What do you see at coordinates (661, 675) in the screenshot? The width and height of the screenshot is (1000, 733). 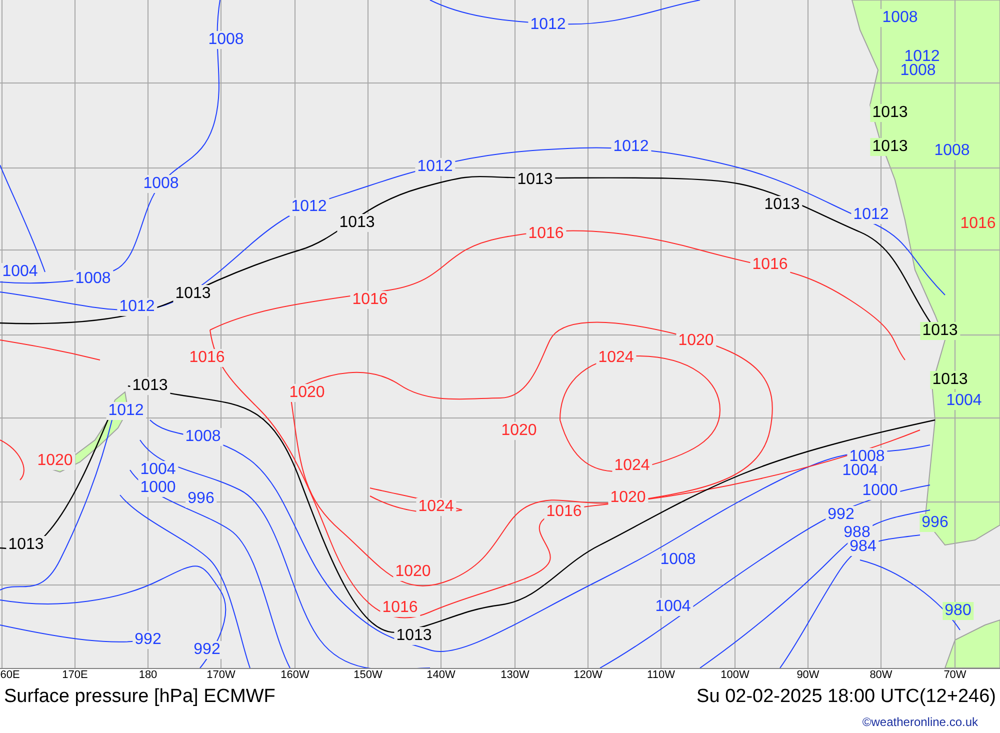 I see `longitude-label: 110W` at bounding box center [661, 675].